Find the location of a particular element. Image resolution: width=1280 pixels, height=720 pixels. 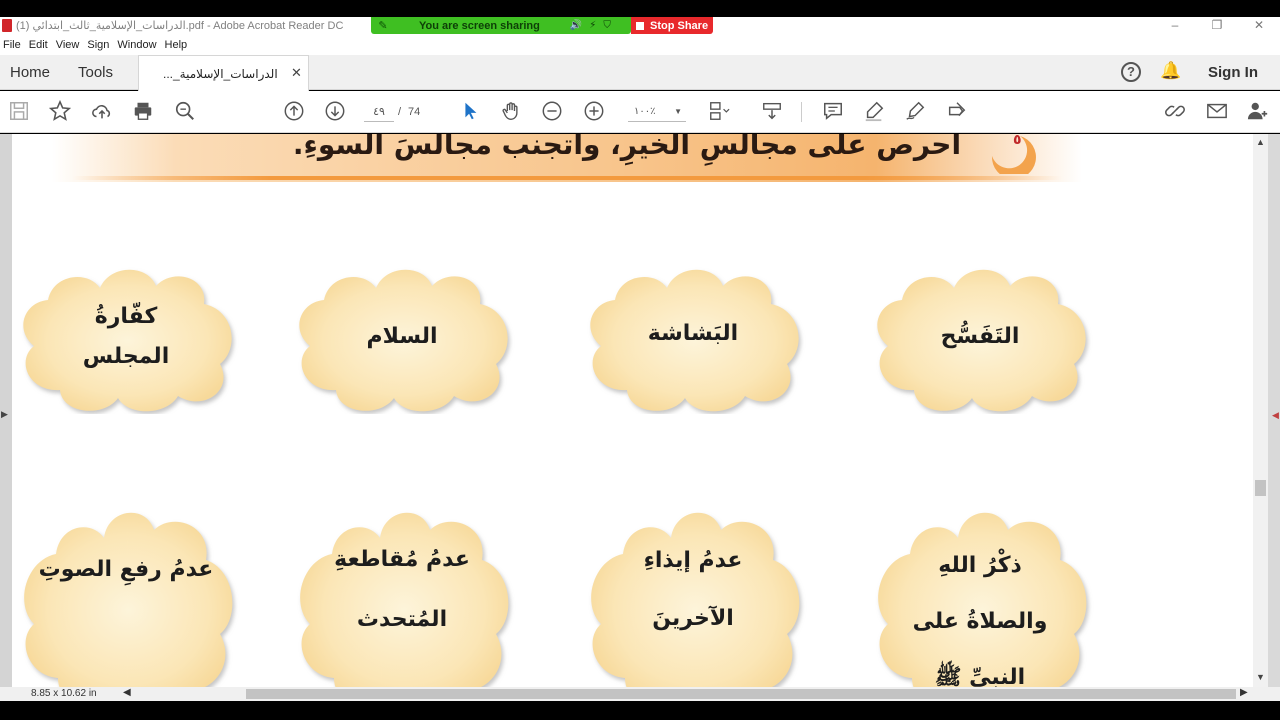

cloud-text-line: السلام is located at coordinates (402, 336).